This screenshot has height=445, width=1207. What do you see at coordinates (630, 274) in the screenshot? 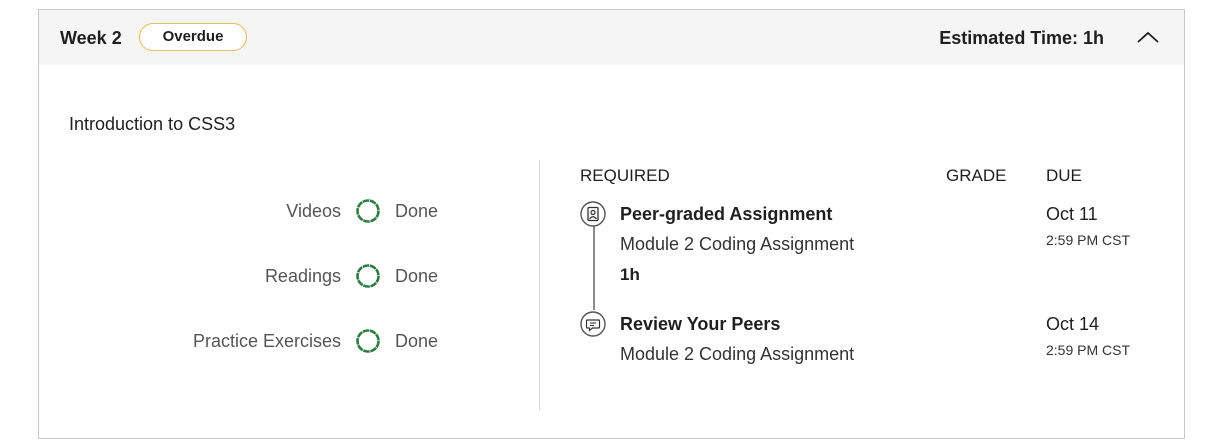
I see `item-duration: 1h` at bounding box center [630, 274].